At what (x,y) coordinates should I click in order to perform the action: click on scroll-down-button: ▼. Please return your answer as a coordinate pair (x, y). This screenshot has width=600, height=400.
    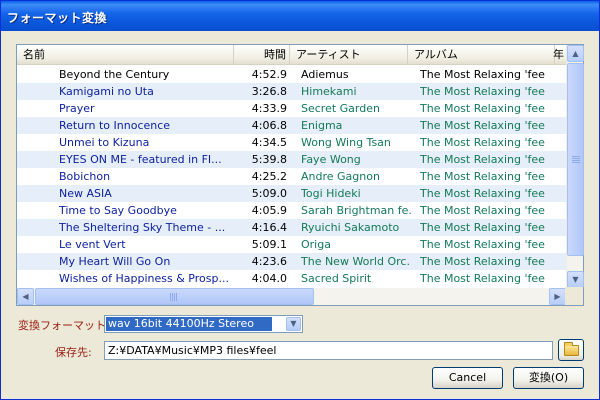
    Looking at the image, I should click on (575, 279).